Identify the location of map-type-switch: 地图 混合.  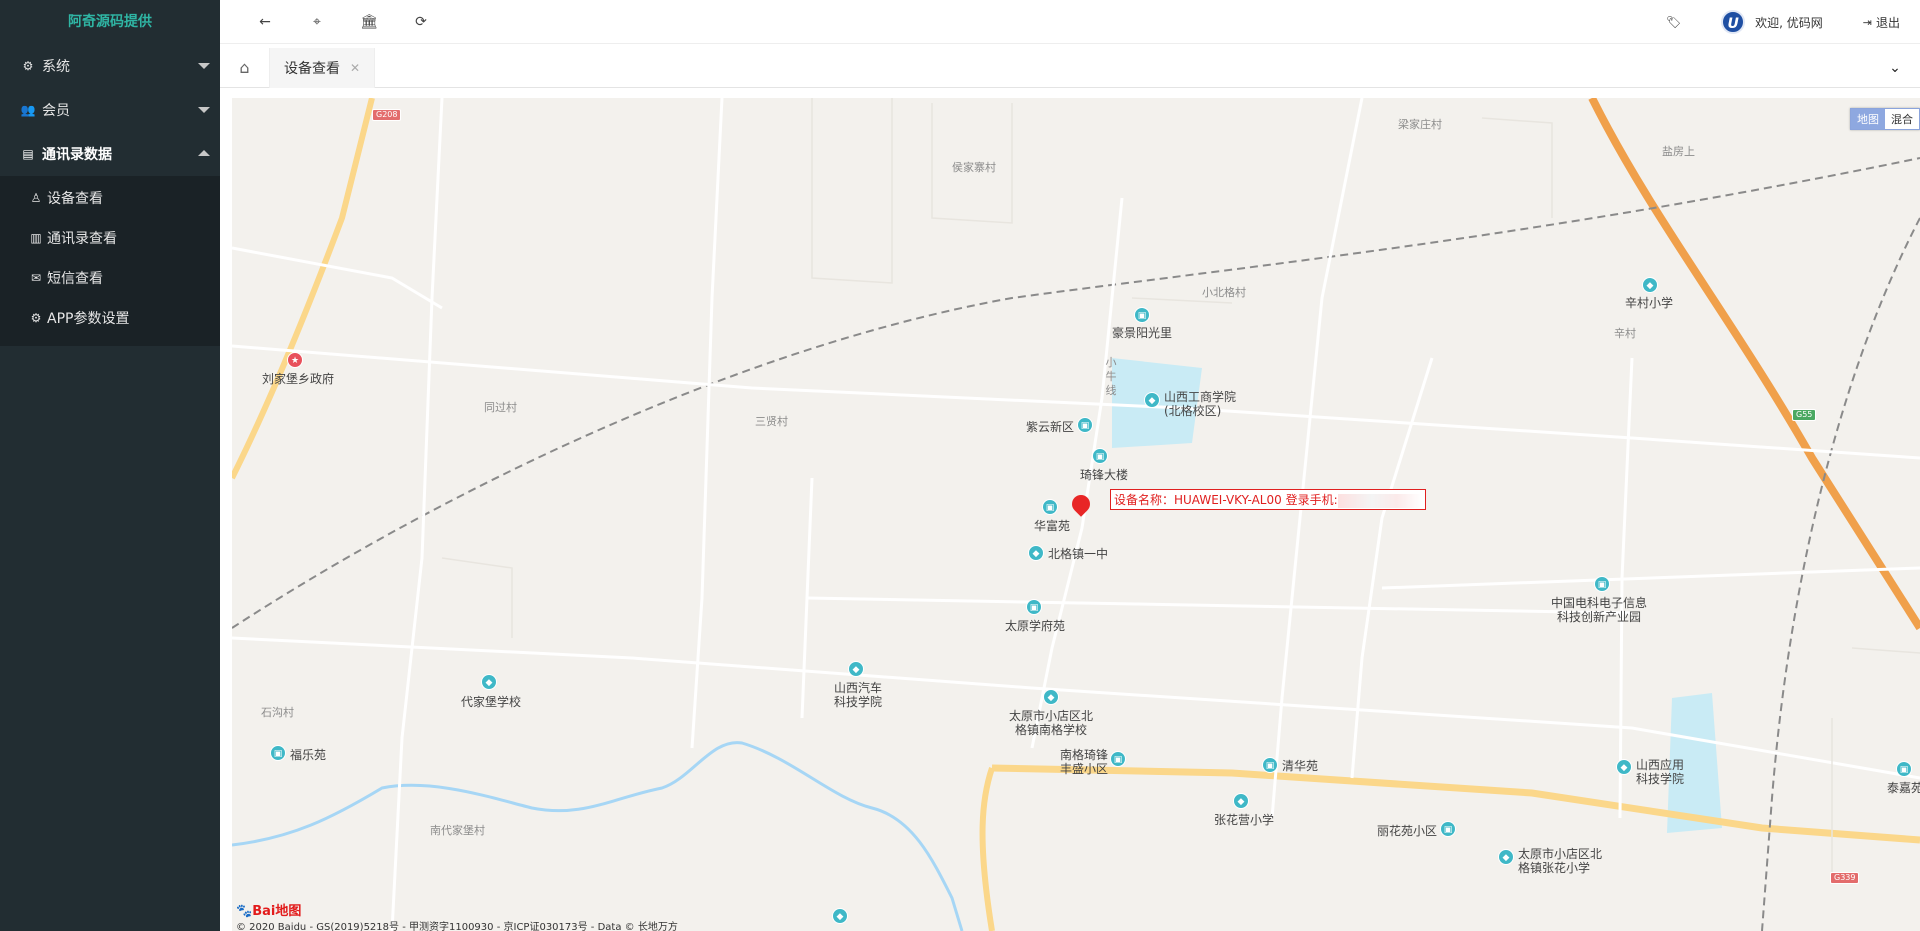
(1885, 119).